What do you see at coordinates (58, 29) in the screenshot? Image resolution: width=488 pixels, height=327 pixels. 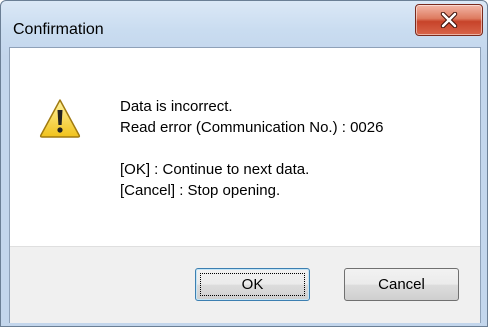 I see `window-title: Confirmation` at bounding box center [58, 29].